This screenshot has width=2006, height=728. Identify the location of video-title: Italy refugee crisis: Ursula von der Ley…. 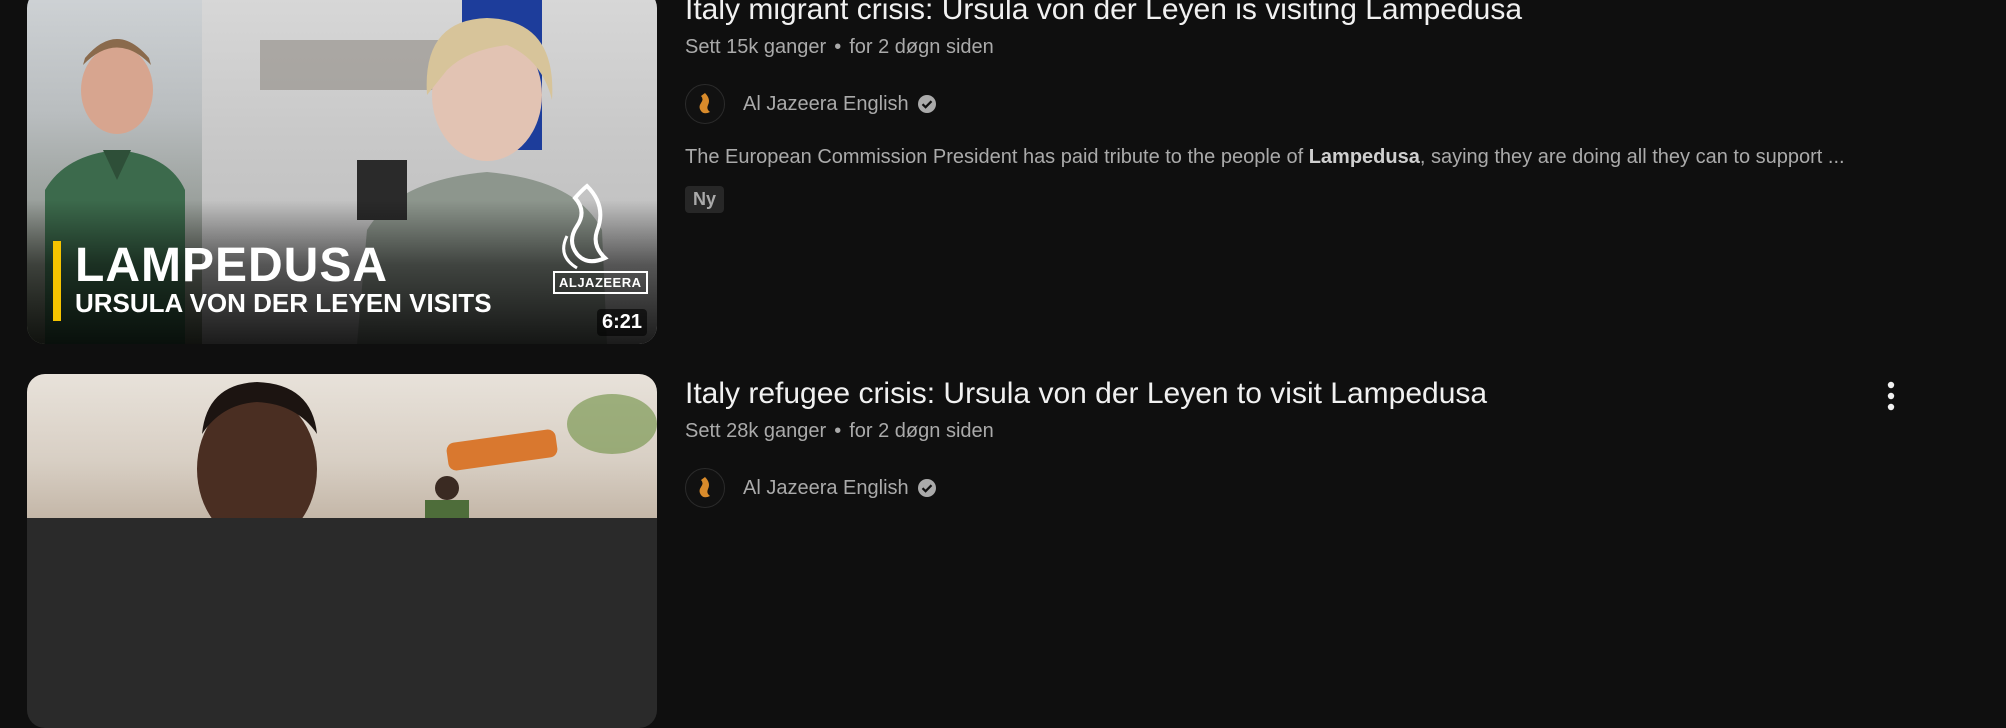
(1086, 394).